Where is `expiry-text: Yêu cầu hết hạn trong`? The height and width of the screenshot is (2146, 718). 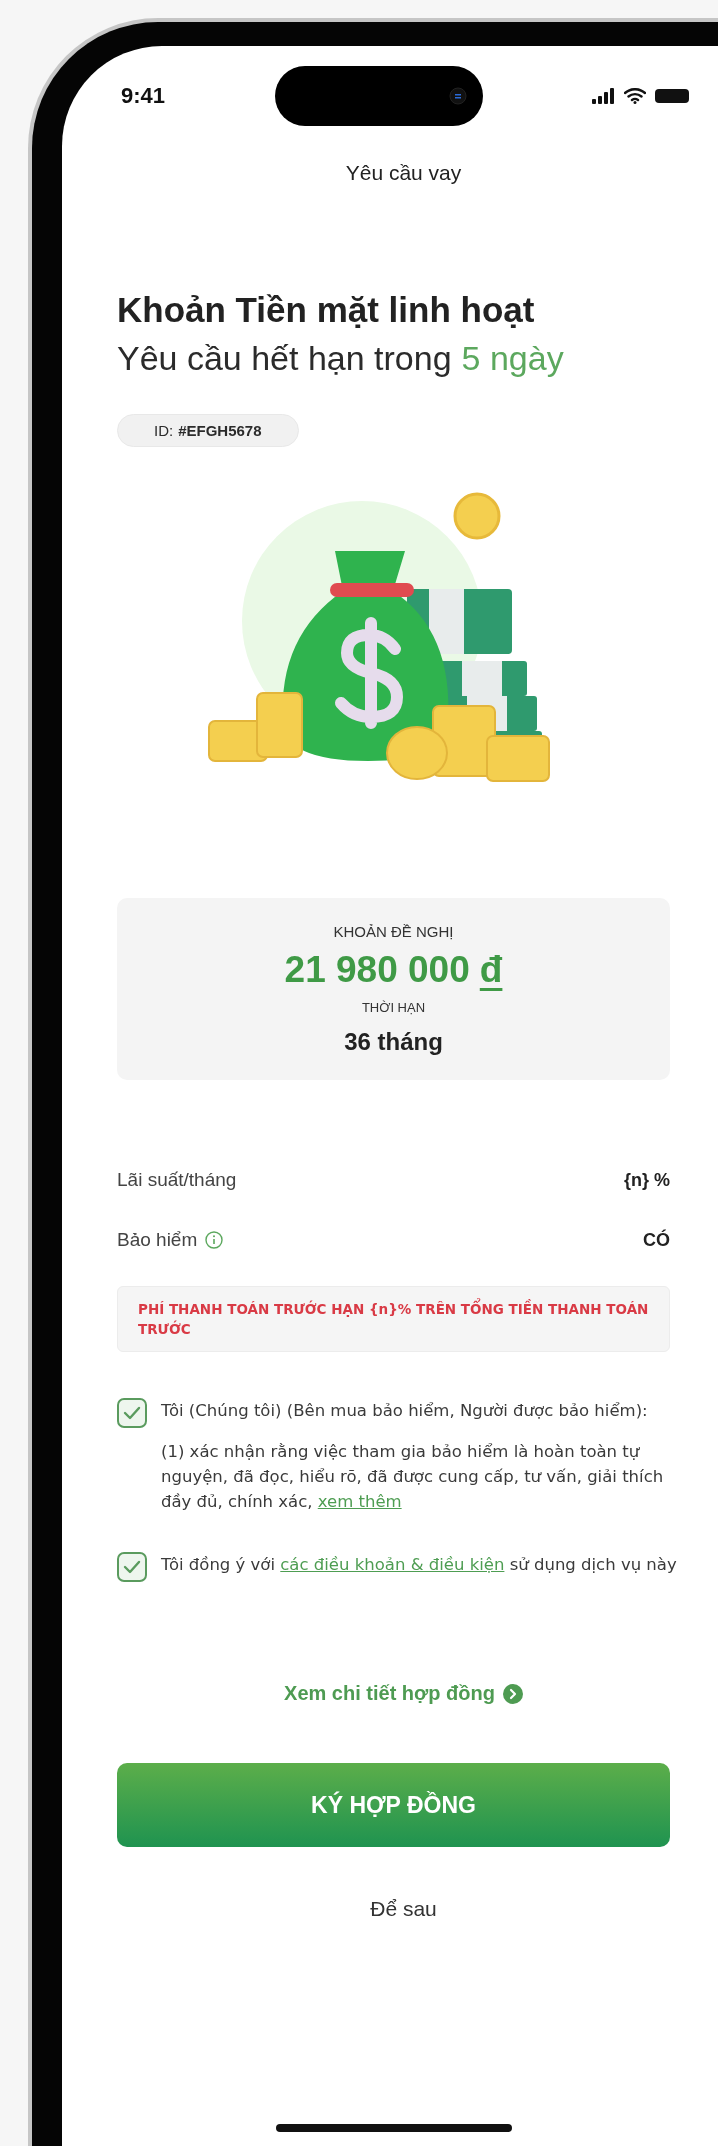
expiry-text: Yêu cầu hết hạn trong is located at coordinates (284, 358).